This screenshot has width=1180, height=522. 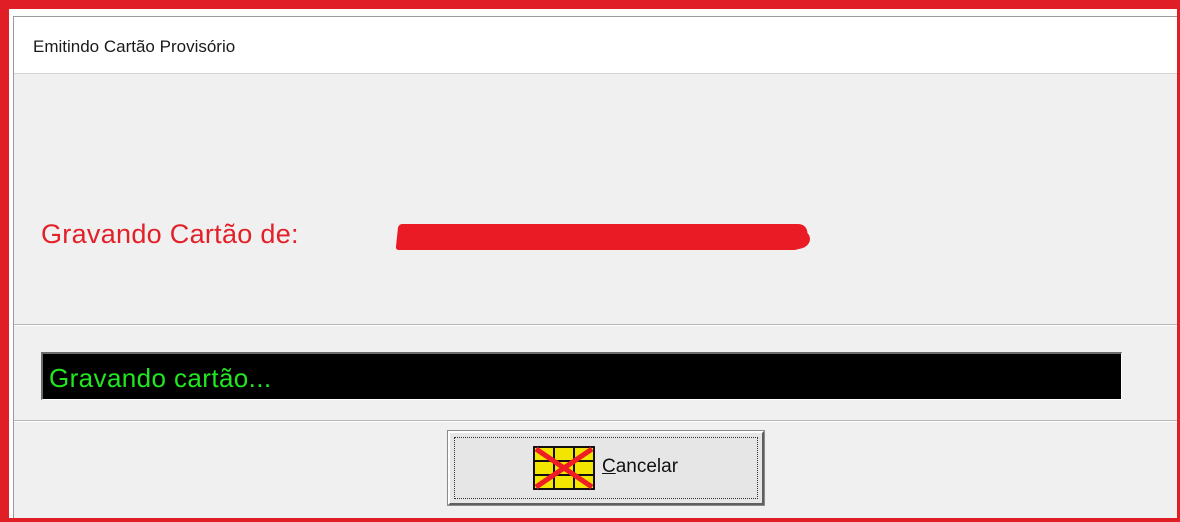 I want to click on title-bar: Emitindo Cartão Provisório, so click(x=597, y=45).